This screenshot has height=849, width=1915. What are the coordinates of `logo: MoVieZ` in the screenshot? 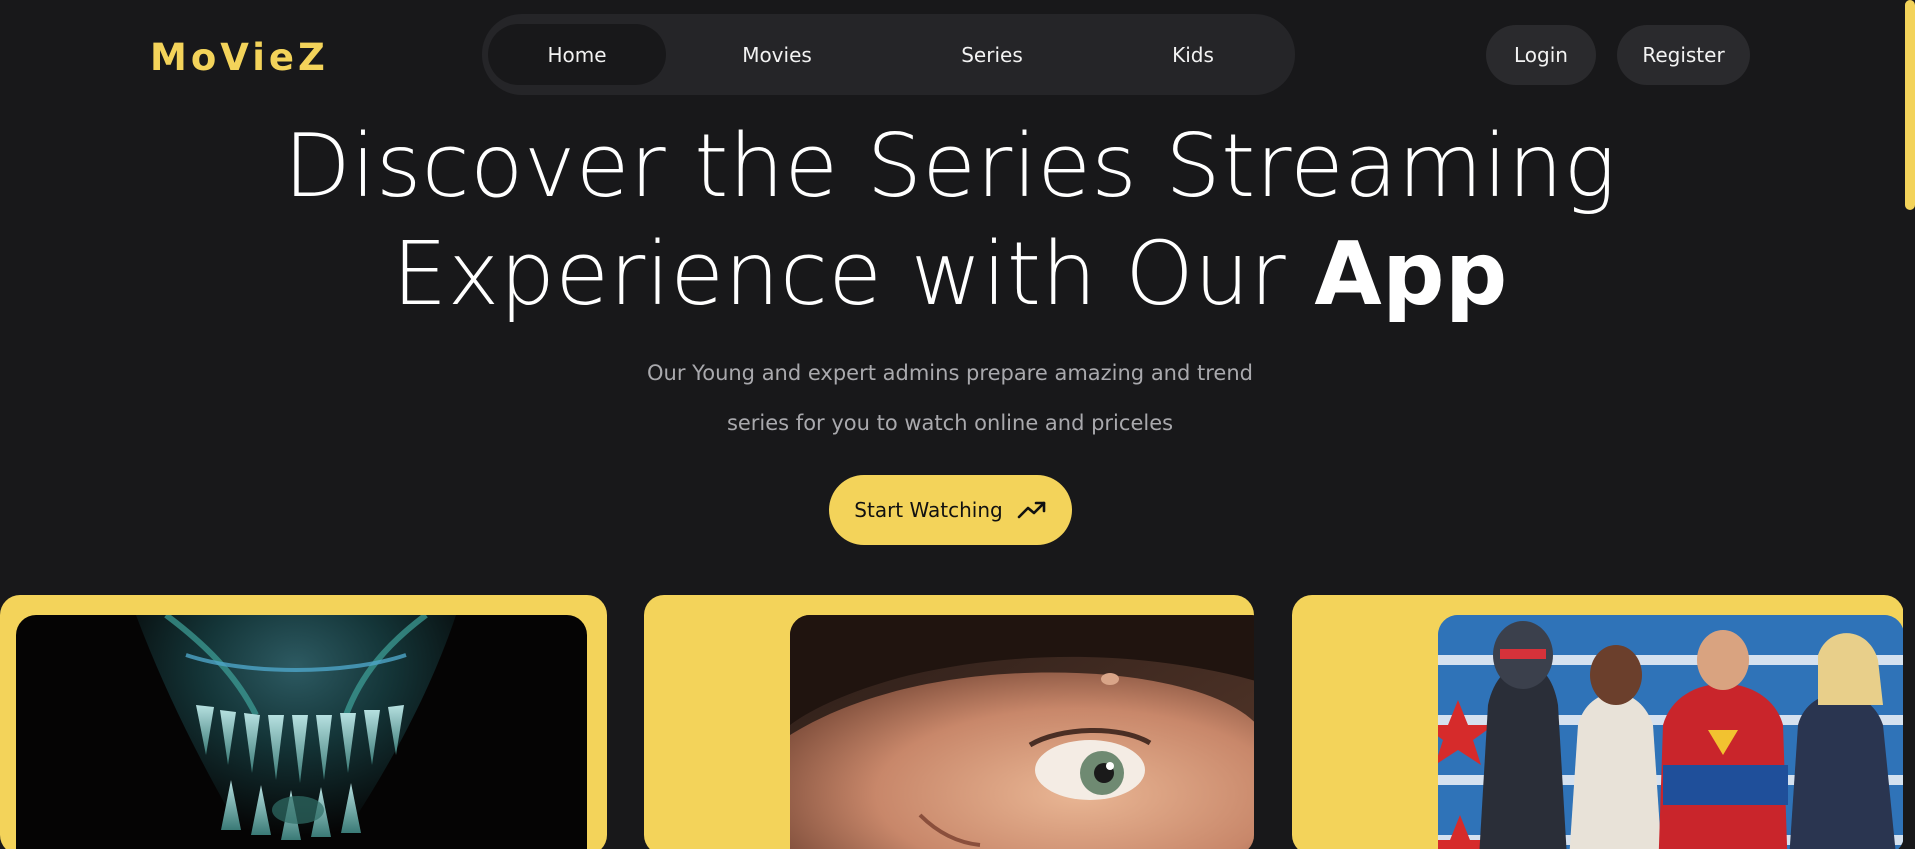 It's located at (239, 57).